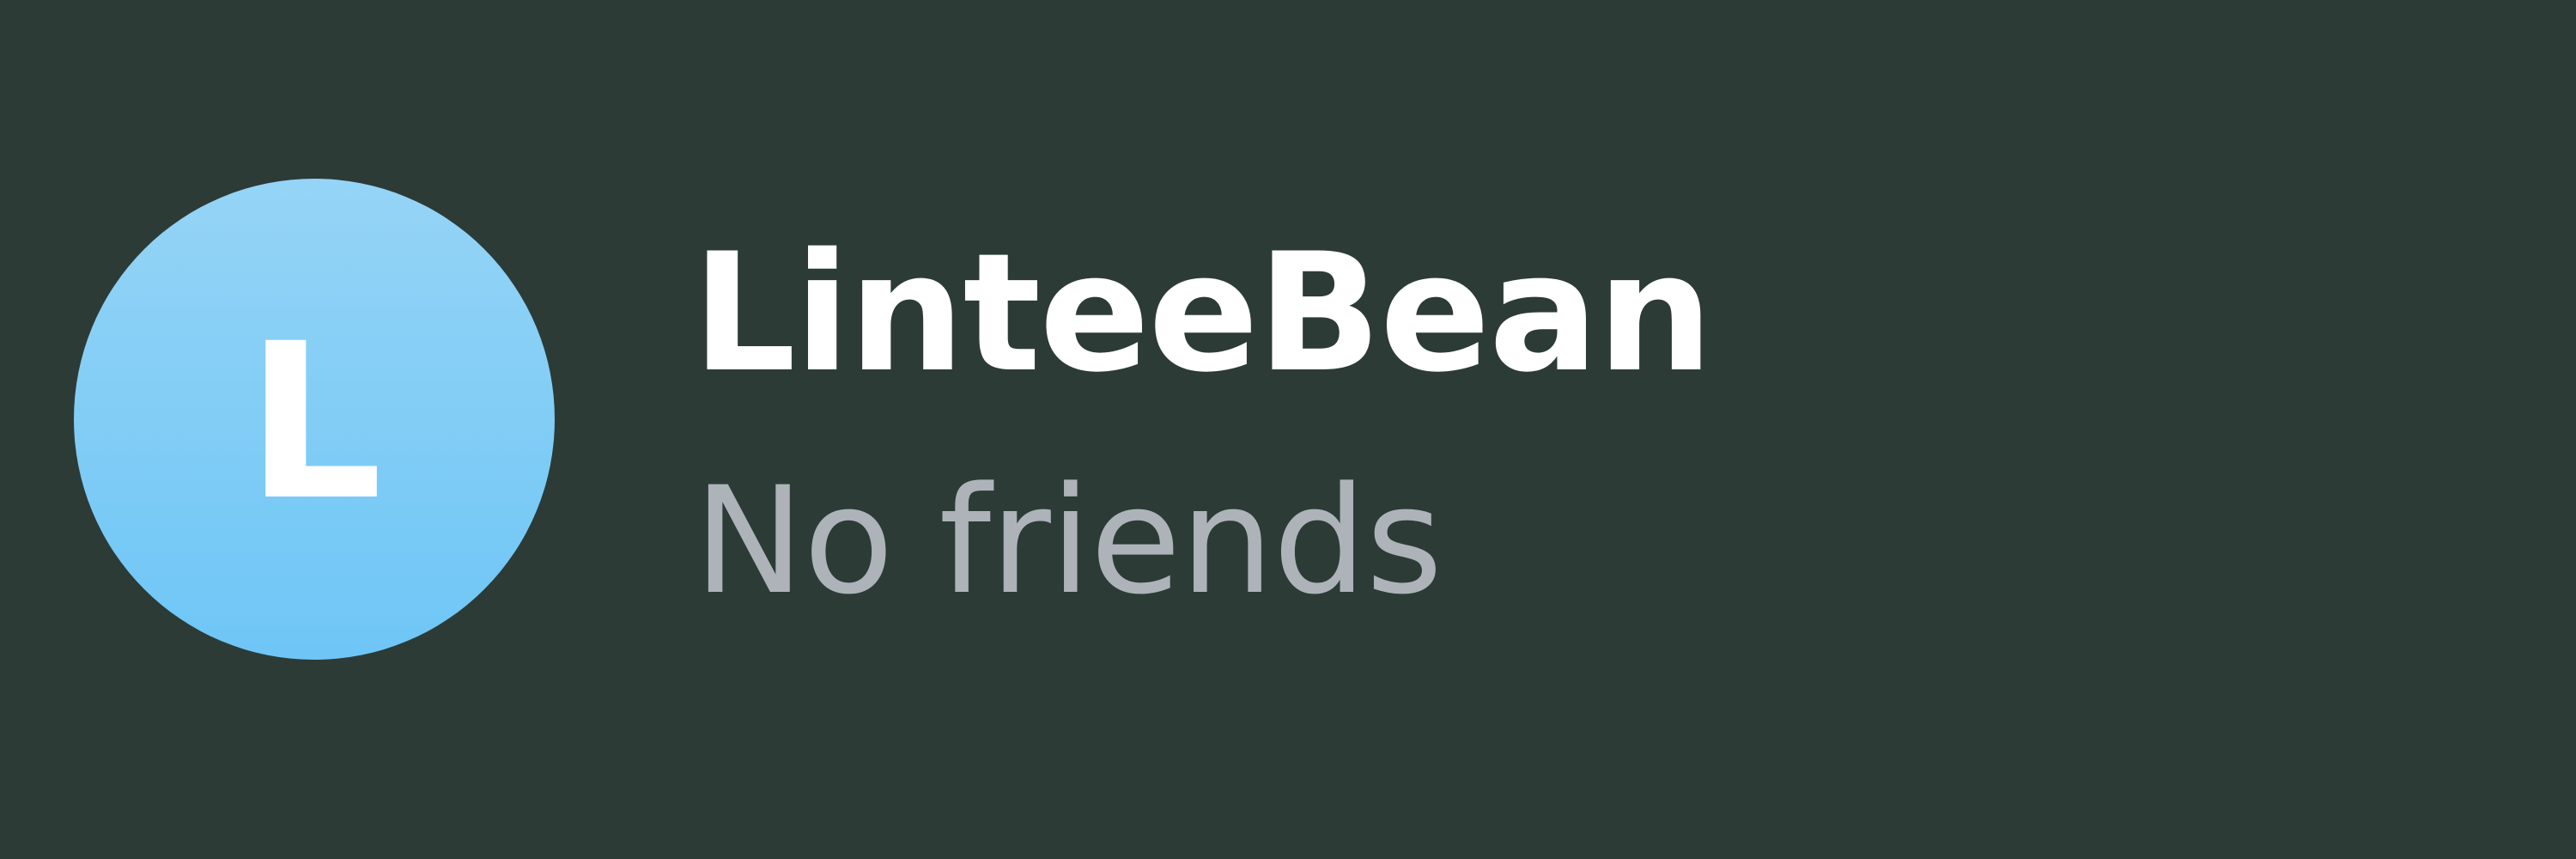 The height and width of the screenshot is (859, 2576). I want to click on avatar: L, so click(314, 420).